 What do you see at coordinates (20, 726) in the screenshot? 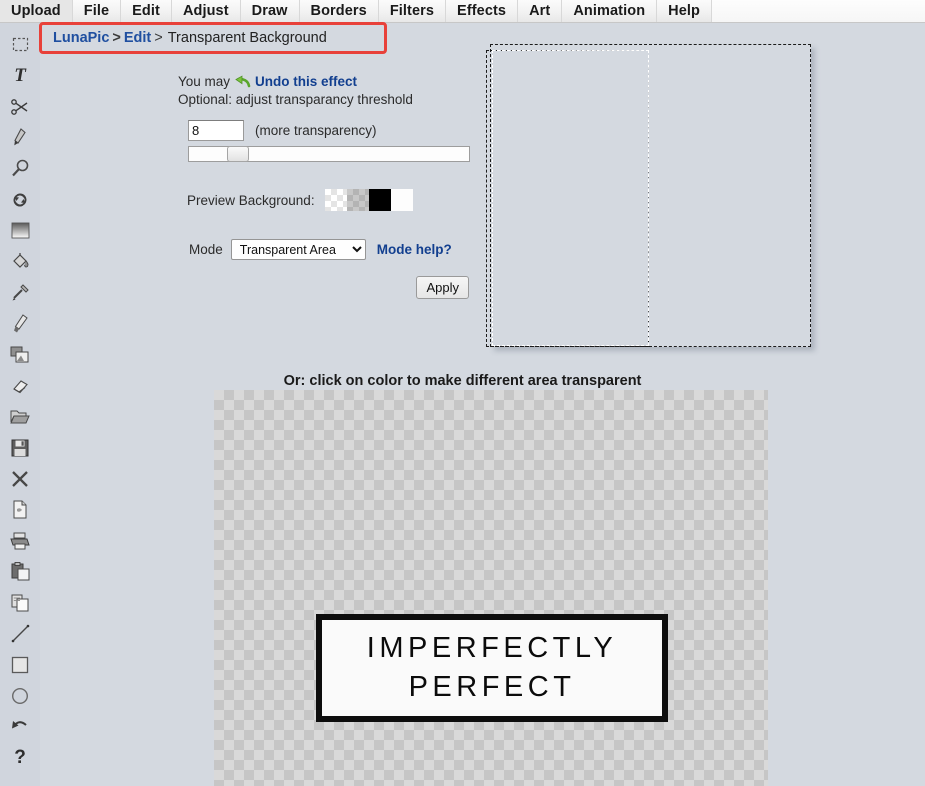
I see `undo-arrow-icon` at bounding box center [20, 726].